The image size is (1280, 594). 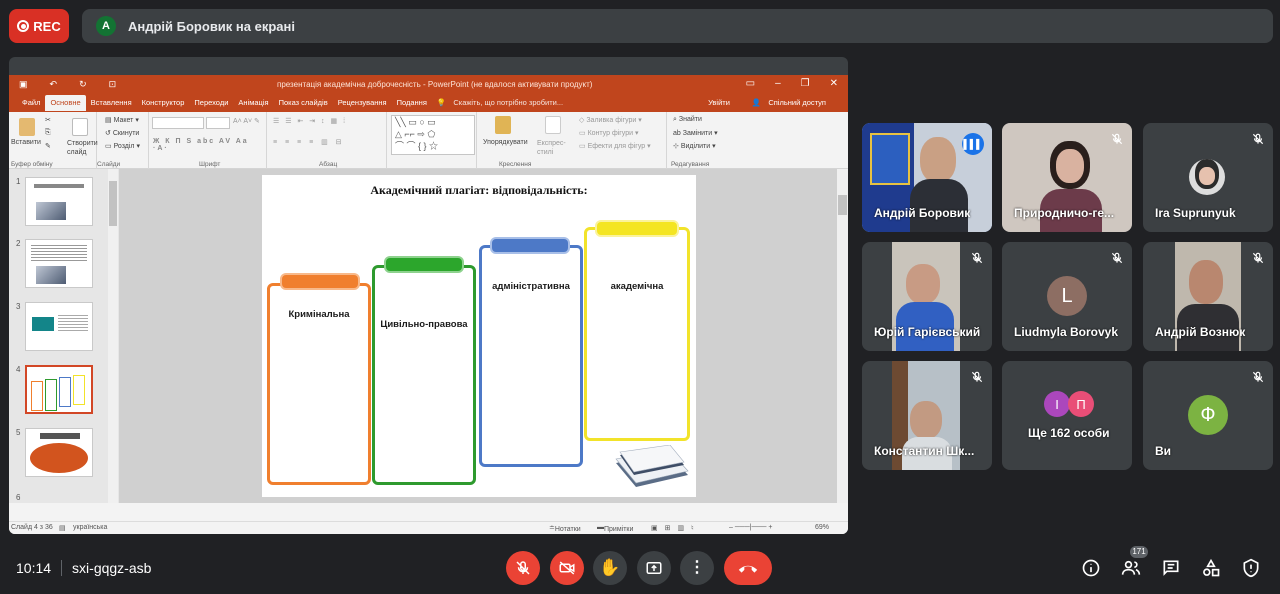 I want to click on zoom-level: 69%, so click(x=822, y=527).